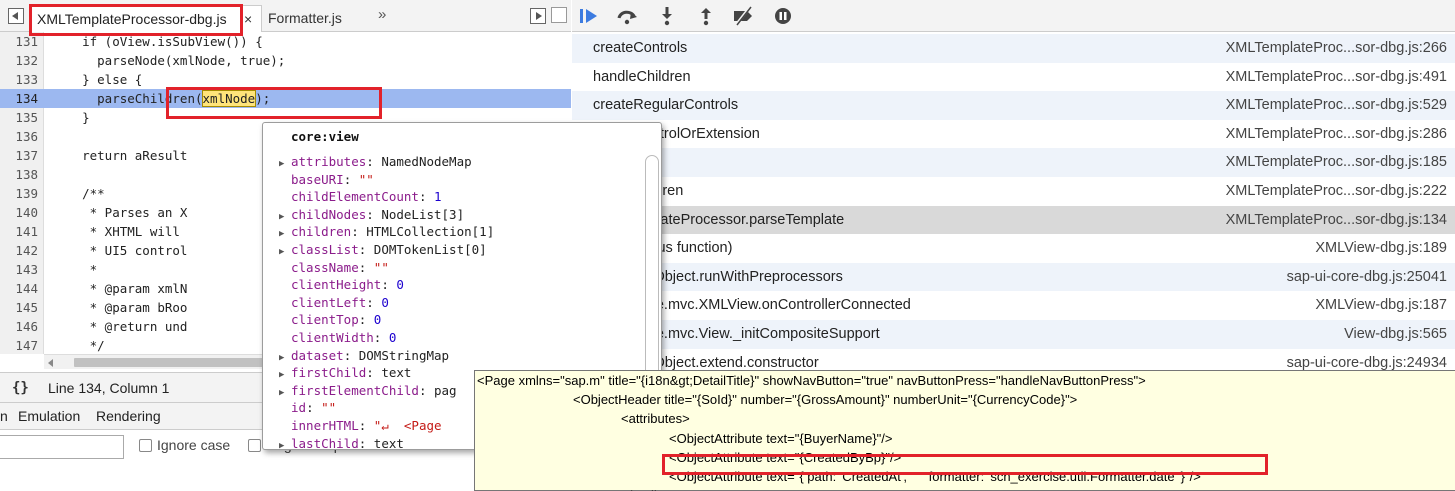 The height and width of the screenshot is (491, 1455). What do you see at coordinates (19, 231) in the screenshot?
I see `line-number: 141` at bounding box center [19, 231].